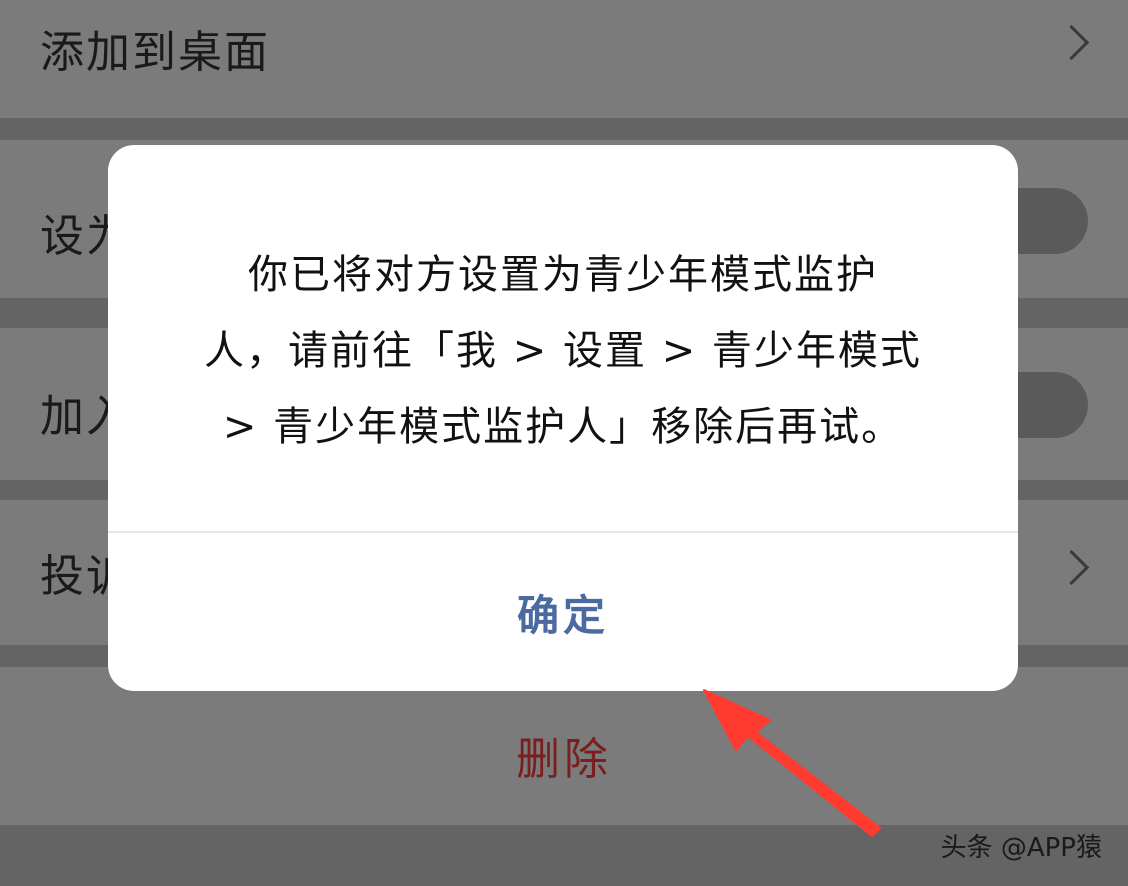 The width and height of the screenshot is (1128, 886). What do you see at coordinates (1021, 848) in the screenshot?
I see `watermark: 头条 @APP猿` at bounding box center [1021, 848].